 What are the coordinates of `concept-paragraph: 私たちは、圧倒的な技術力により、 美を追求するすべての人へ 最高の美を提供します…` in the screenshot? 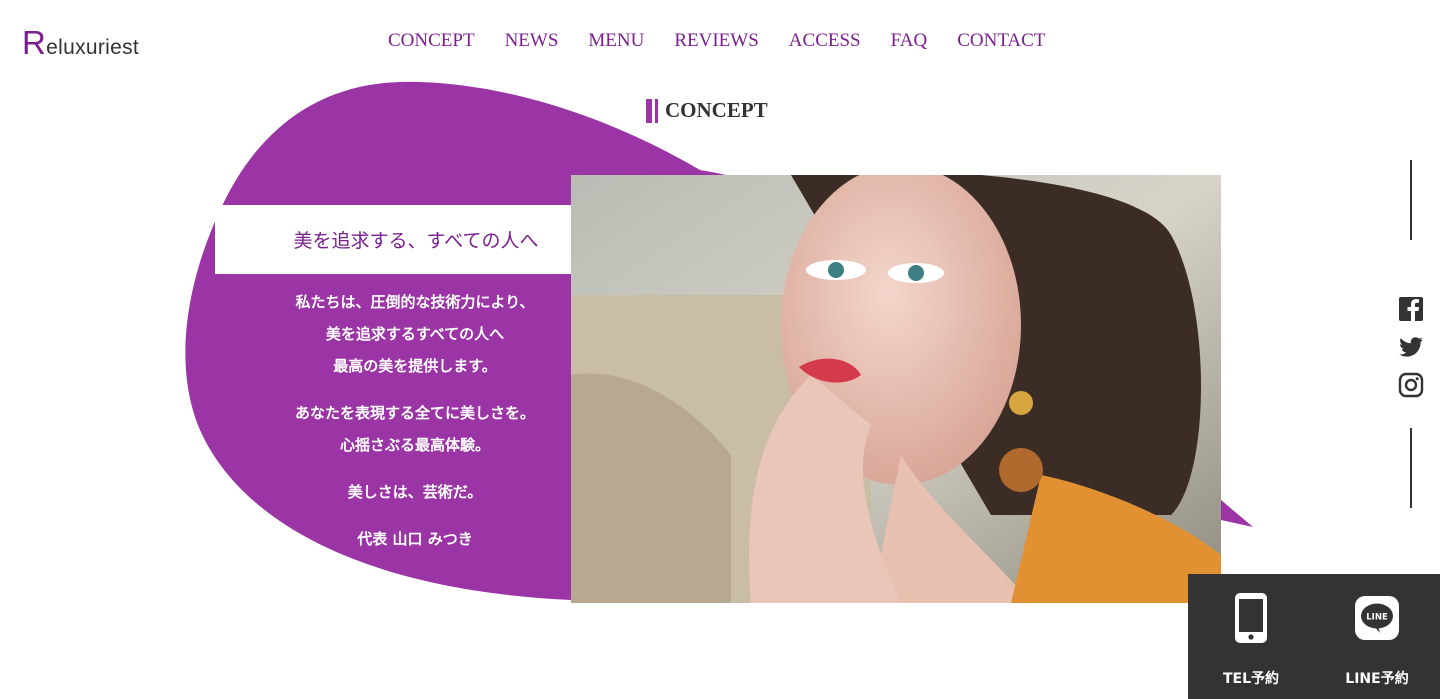 It's located at (415, 334).